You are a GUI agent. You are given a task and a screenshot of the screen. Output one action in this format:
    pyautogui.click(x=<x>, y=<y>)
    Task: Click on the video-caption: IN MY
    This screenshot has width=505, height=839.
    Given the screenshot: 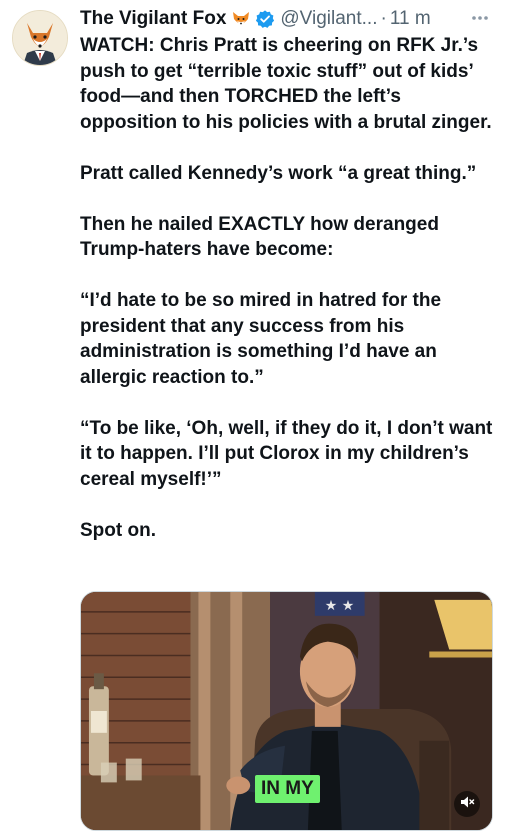 What is the action you would take?
    pyautogui.click(x=287, y=789)
    